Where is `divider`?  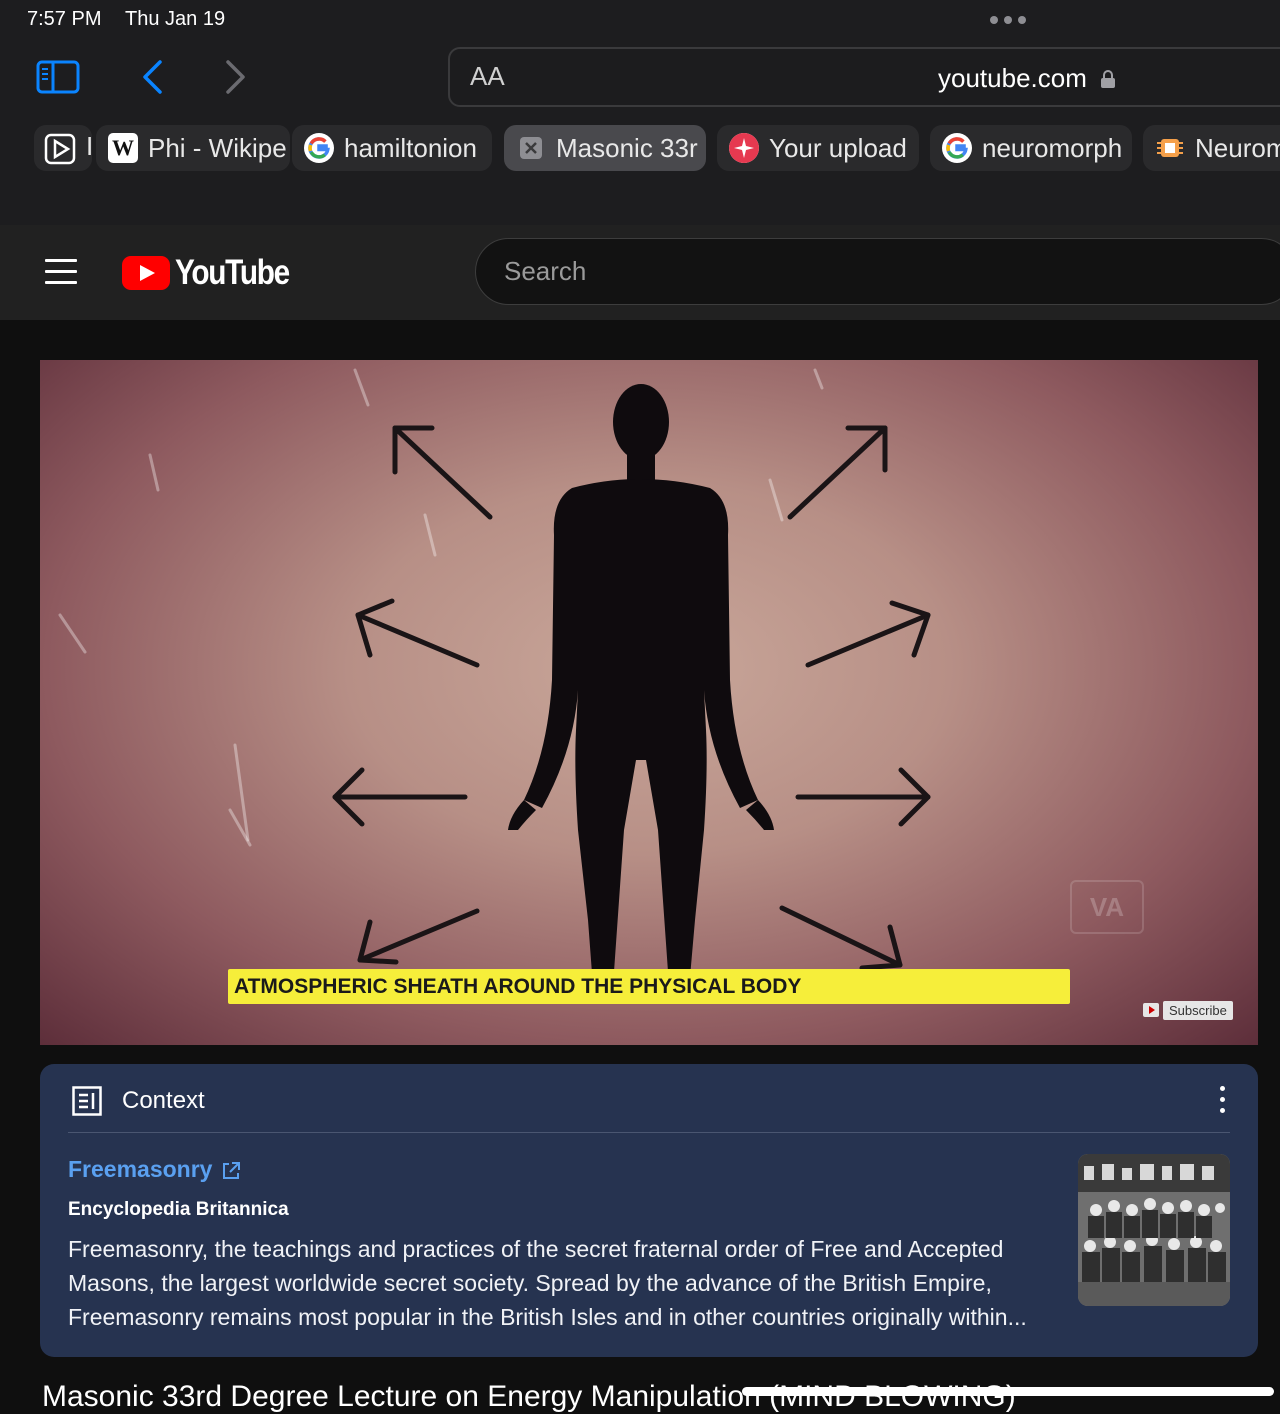
divider is located at coordinates (649, 1132).